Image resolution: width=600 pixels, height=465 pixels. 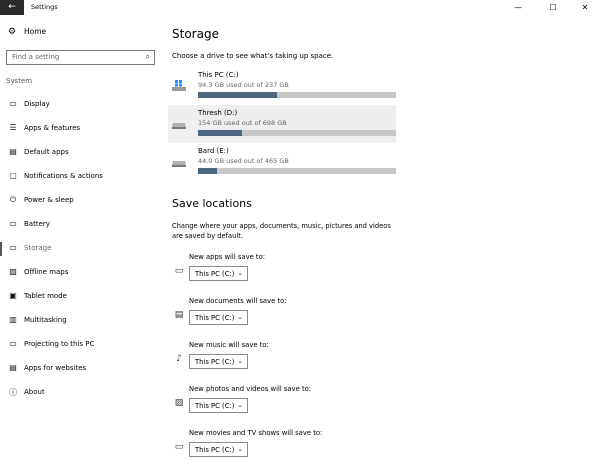 What do you see at coordinates (35, 31) in the screenshot?
I see `nav-home-label: Home` at bounding box center [35, 31].